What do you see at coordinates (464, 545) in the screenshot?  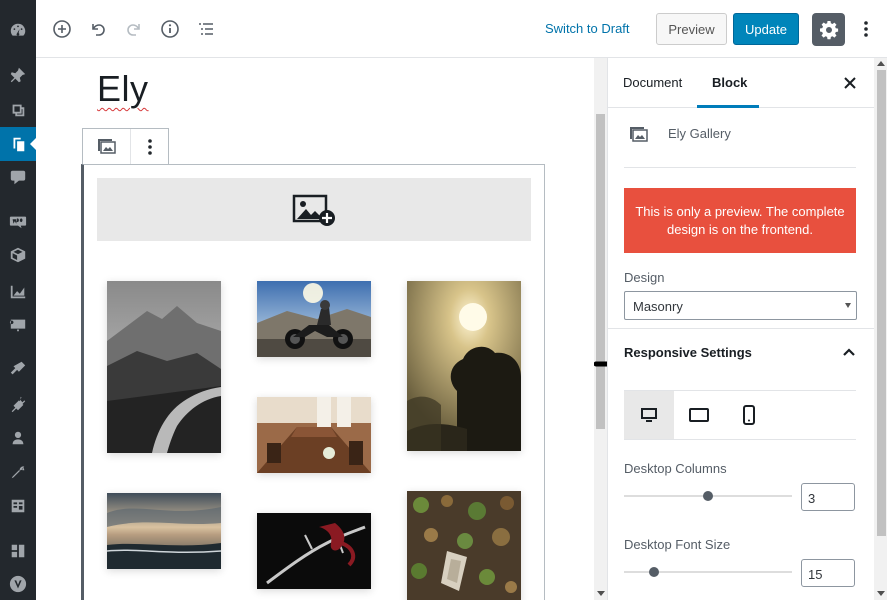 I see `forest-floor-photo` at bounding box center [464, 545].